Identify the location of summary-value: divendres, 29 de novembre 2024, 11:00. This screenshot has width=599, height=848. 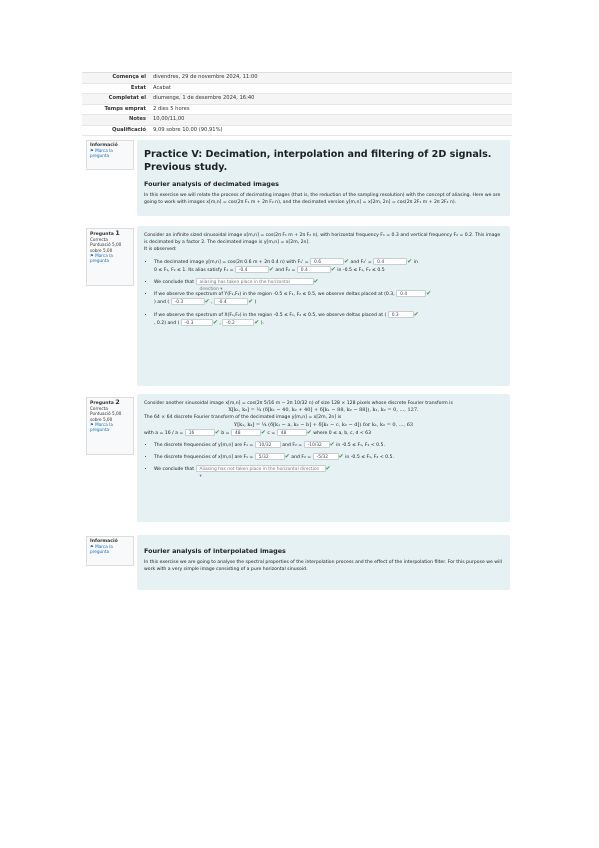
(205, 77).